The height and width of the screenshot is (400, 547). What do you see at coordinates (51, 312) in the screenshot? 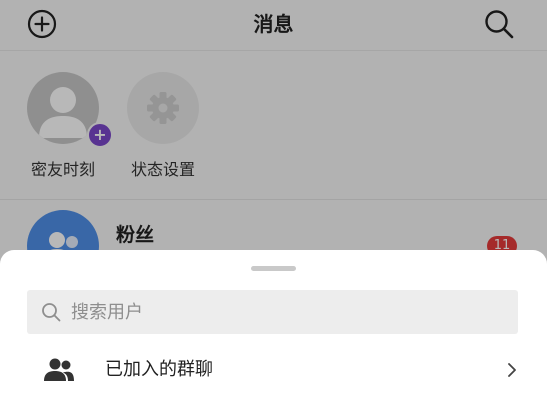
I see `search-icon` at bounding box center [51, 312].